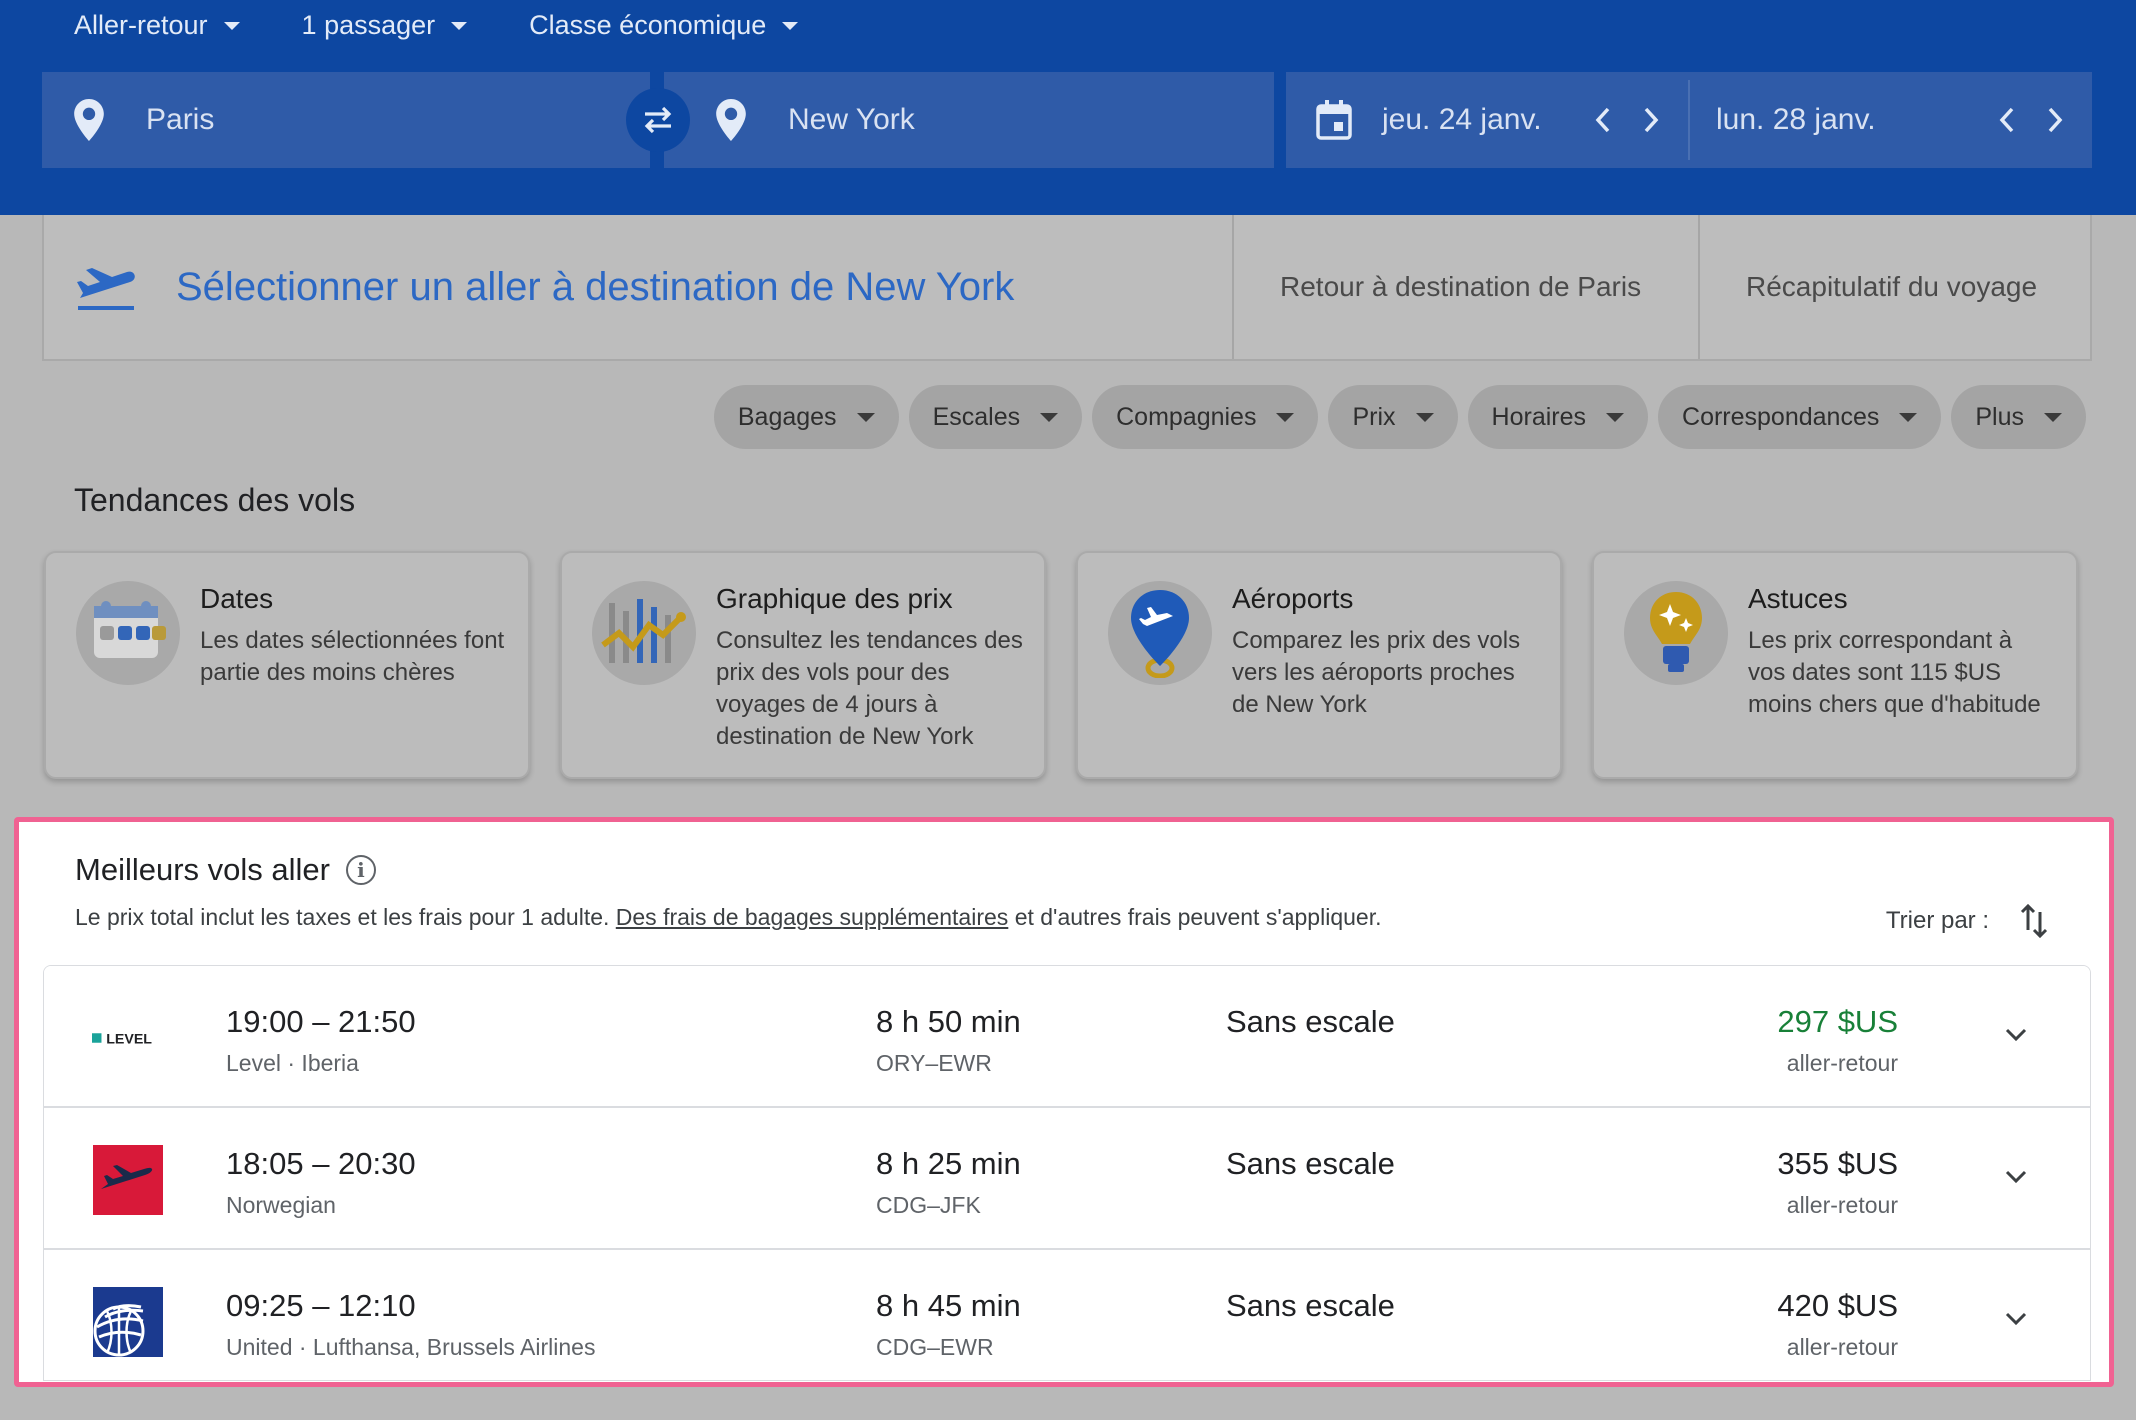 The image size is (2136, 1420). I want to click on passengers-dropdown: 1 passager, so click(385, 25).